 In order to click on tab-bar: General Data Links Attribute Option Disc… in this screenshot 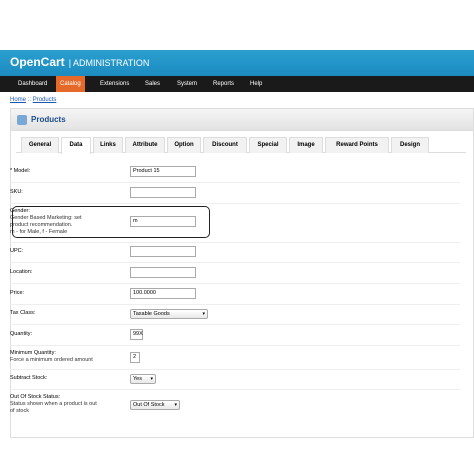, I will do `click(241, 145)`.